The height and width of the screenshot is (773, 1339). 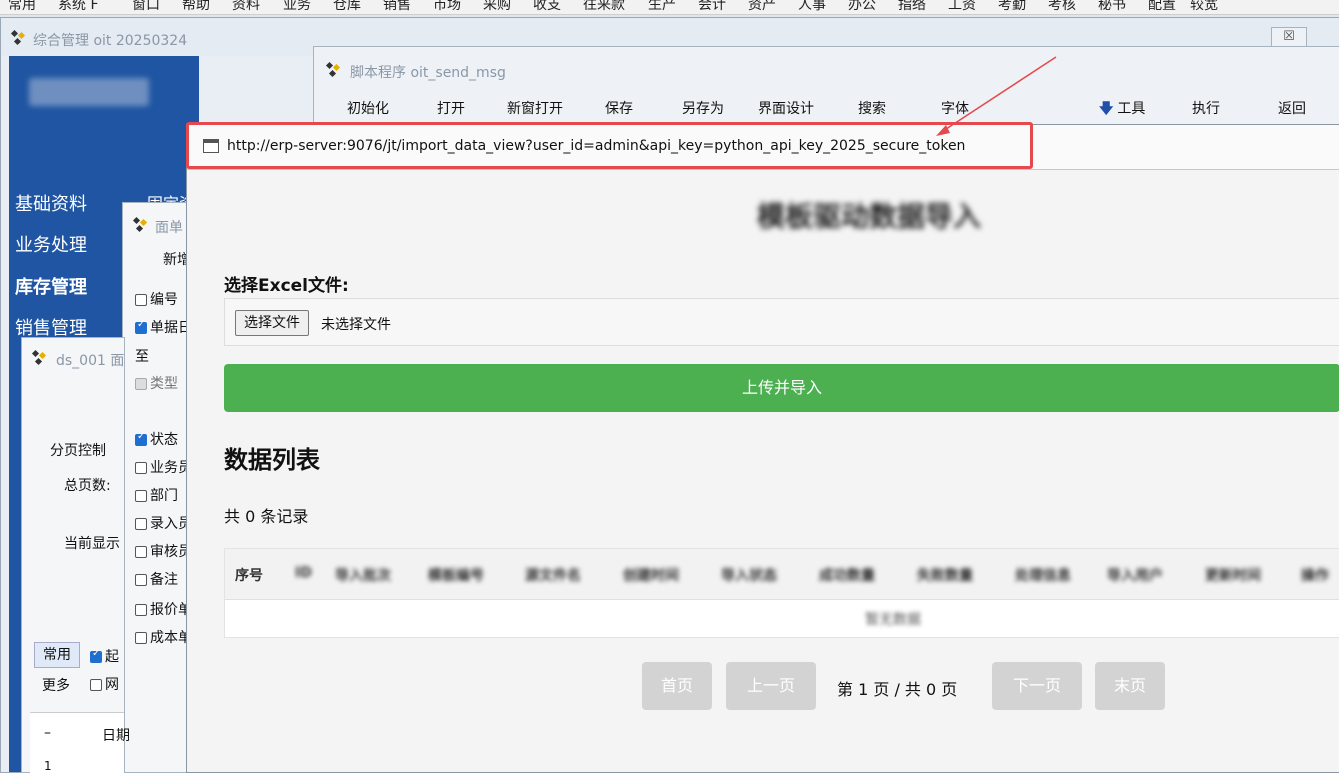 I want to click on next-page-button: 下一页, so click(x=1037, y=686).